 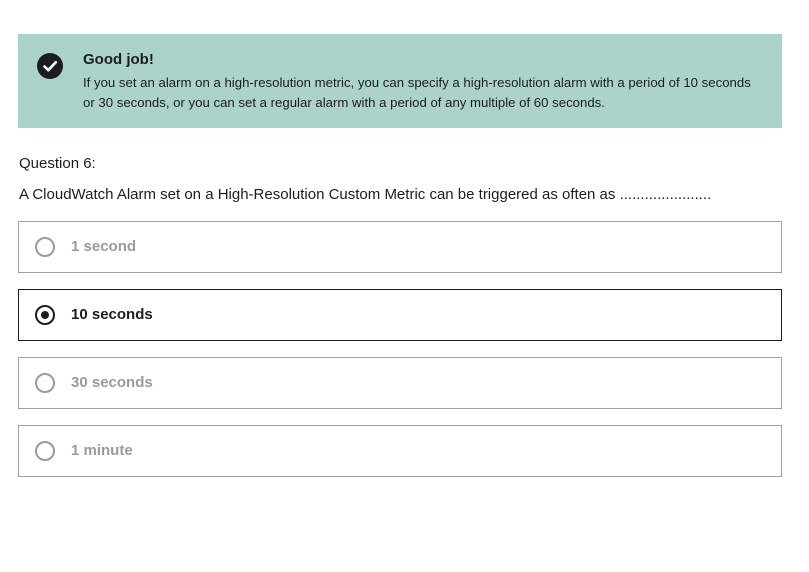 What do you see at coordinates (400, 451) in the screenshot?
I see `answer-option-4: 1 minute` at bounding box center [400, 451].